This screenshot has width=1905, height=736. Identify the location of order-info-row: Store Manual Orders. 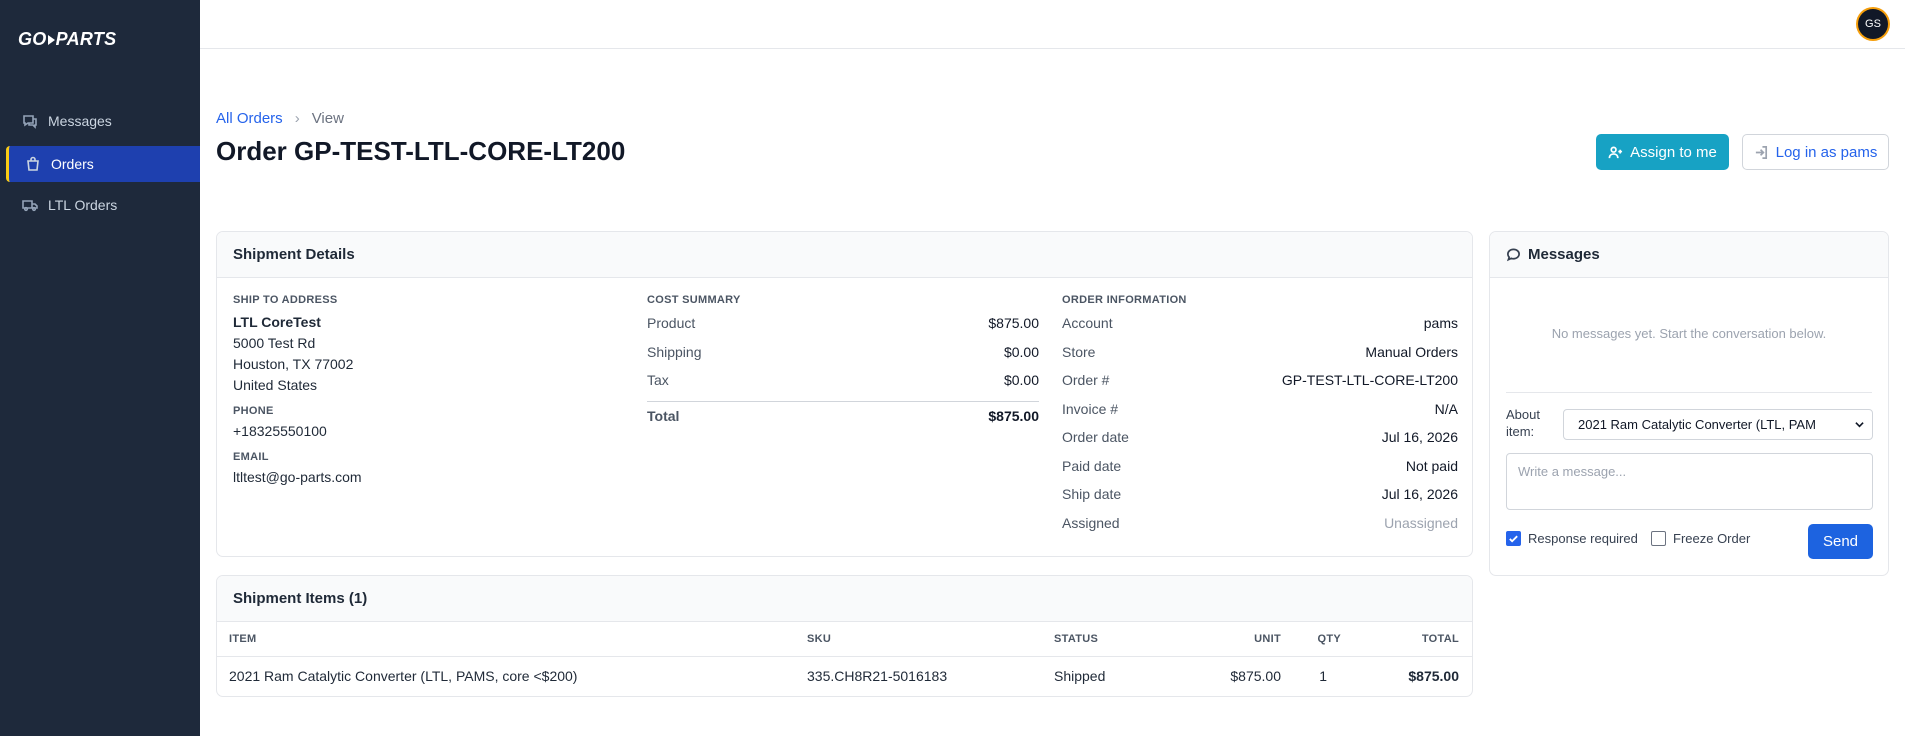
(1260, 352).